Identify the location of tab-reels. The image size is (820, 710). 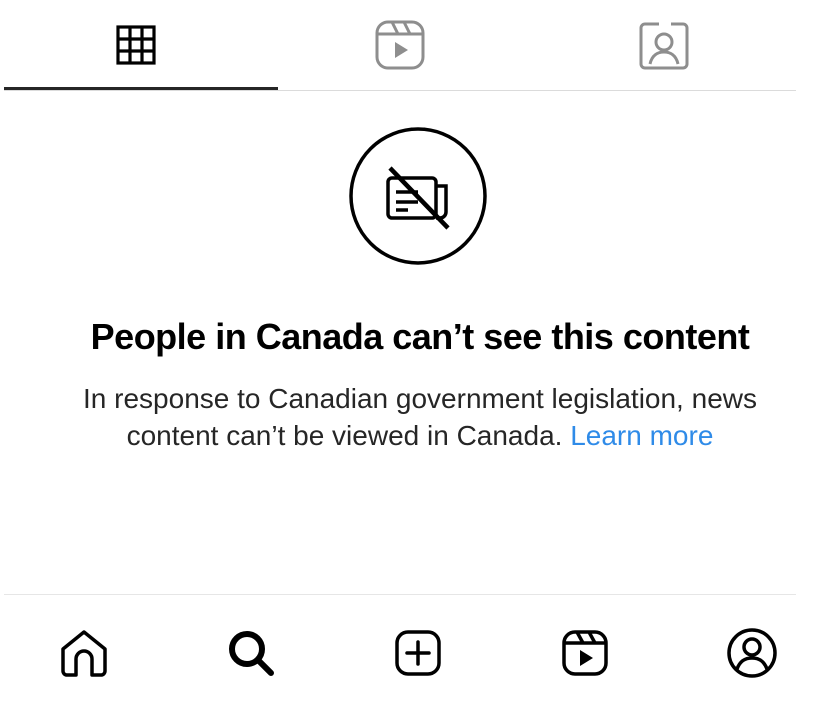
(400, 45).